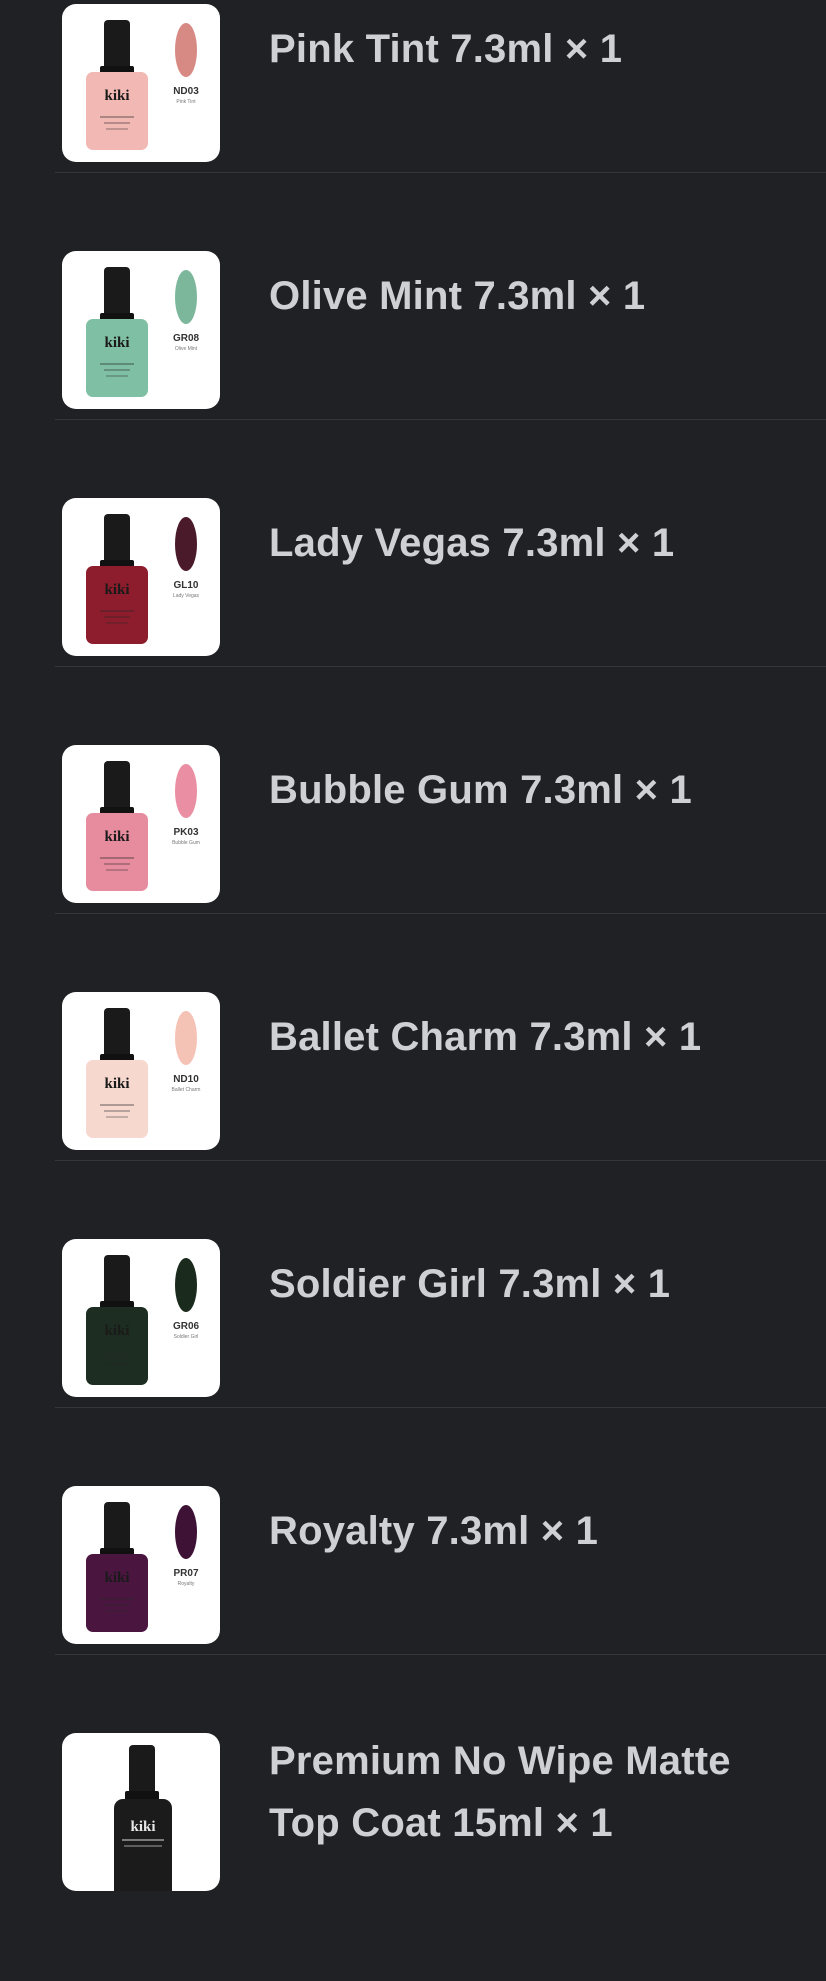 This screenshot has width=826, height=1981. I want to click on product-thumbnail: kiki, so click(141, 1812).